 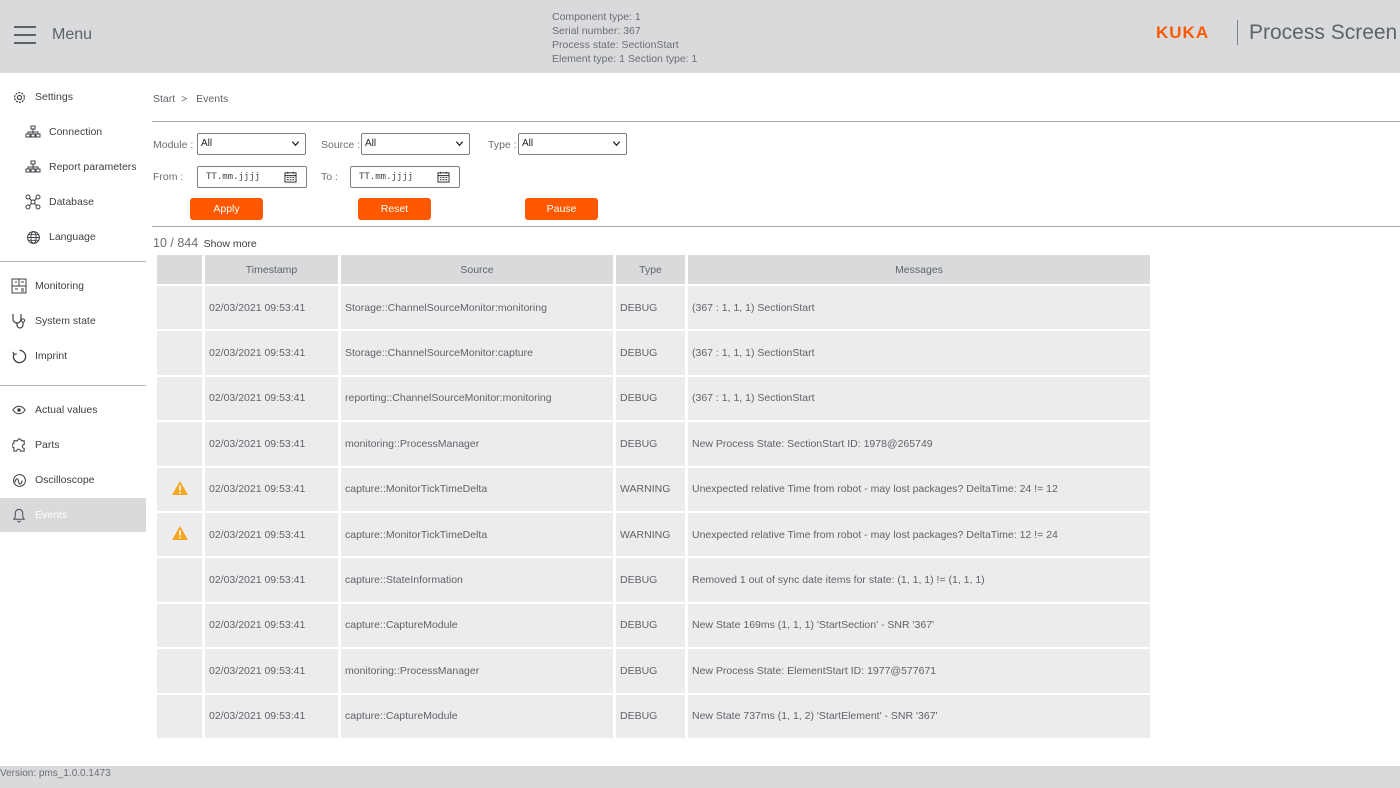 What do you see at coordinates (73, 132) in the screenshot?
I see `sidebar-item-connection: Connection` at bounding box center [73, 132].